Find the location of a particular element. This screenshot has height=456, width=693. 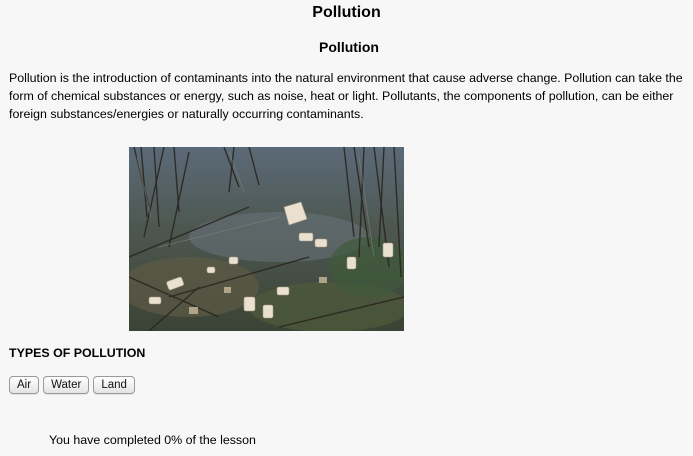

air-button: Air is located at coordinates (24, 385).